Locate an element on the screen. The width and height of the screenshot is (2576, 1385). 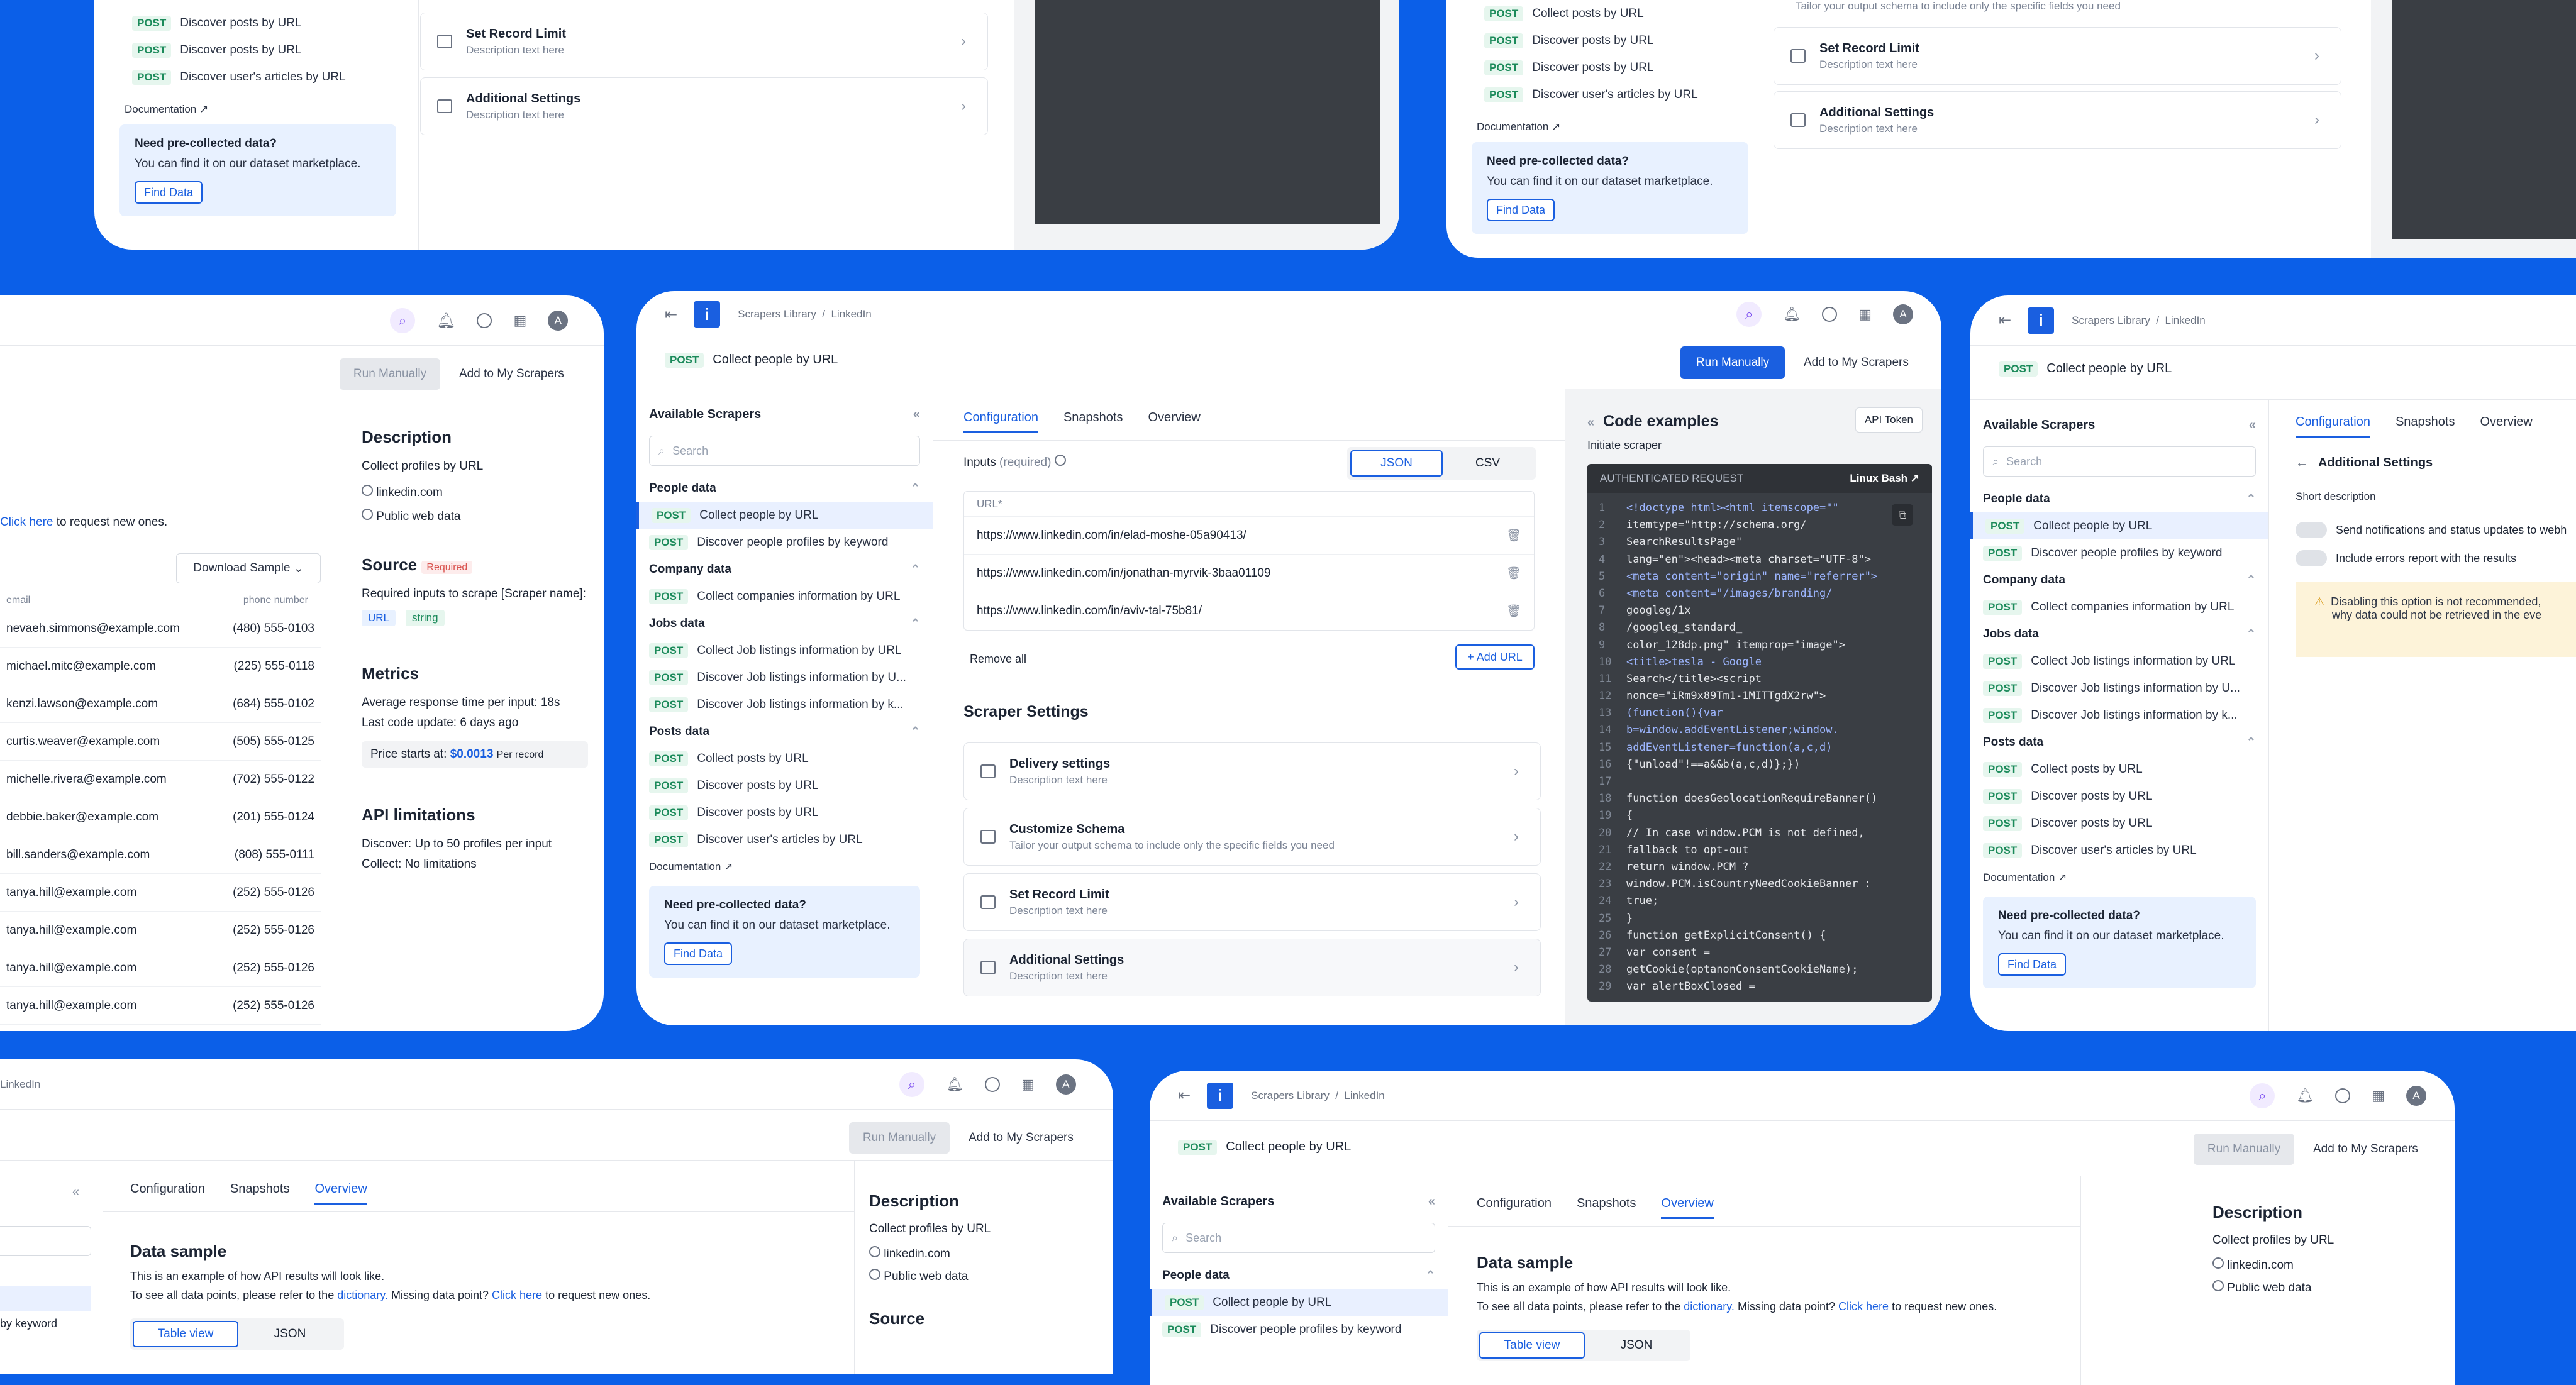
language-select: Linux Bash ↗ is located at coordinates (1884, 478).